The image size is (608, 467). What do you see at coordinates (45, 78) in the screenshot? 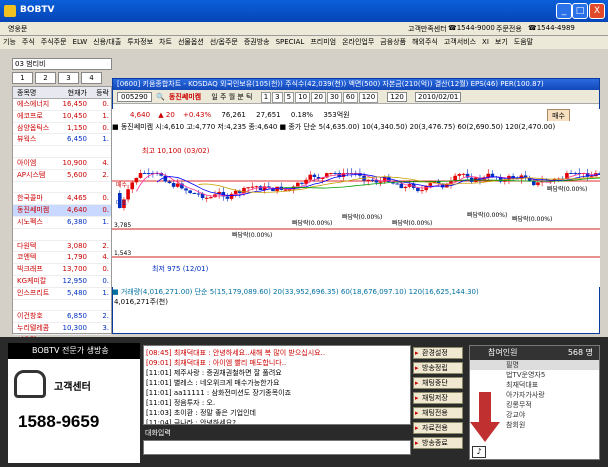
I see `tab-2: 2` at bounding box center [45, 78].